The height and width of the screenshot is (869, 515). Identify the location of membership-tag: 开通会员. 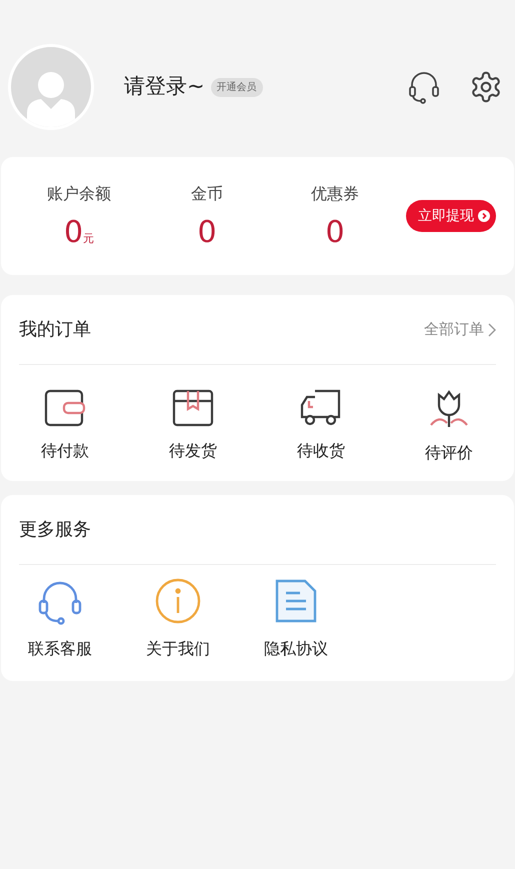
(236, 87).